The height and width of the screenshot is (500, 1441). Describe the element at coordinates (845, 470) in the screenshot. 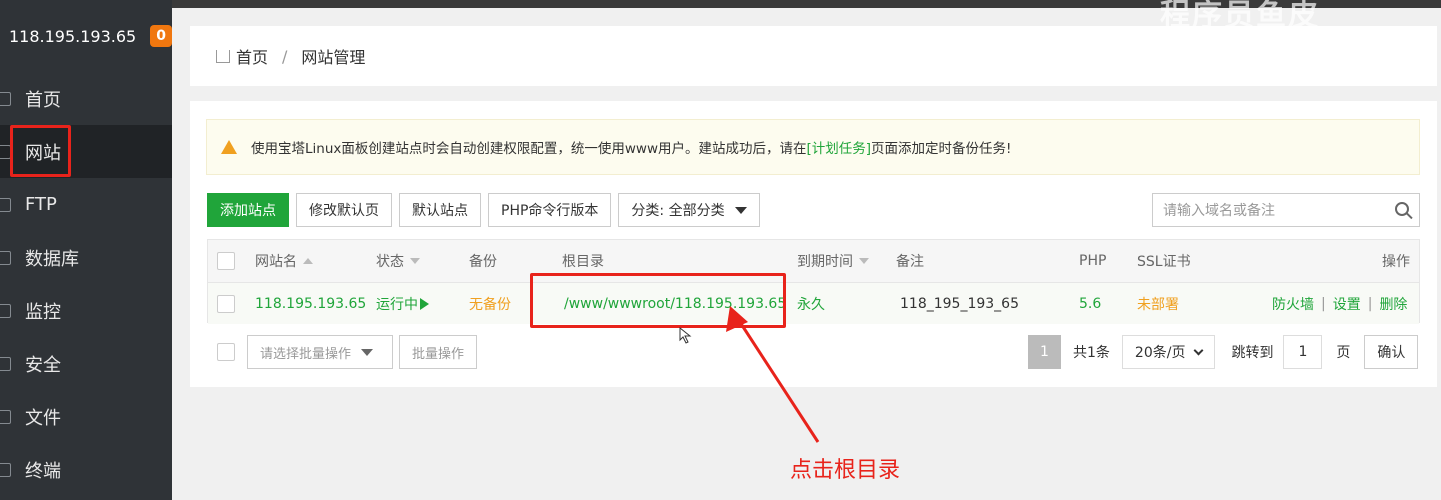

I see `annotation-text: 点击根目录` at that location.